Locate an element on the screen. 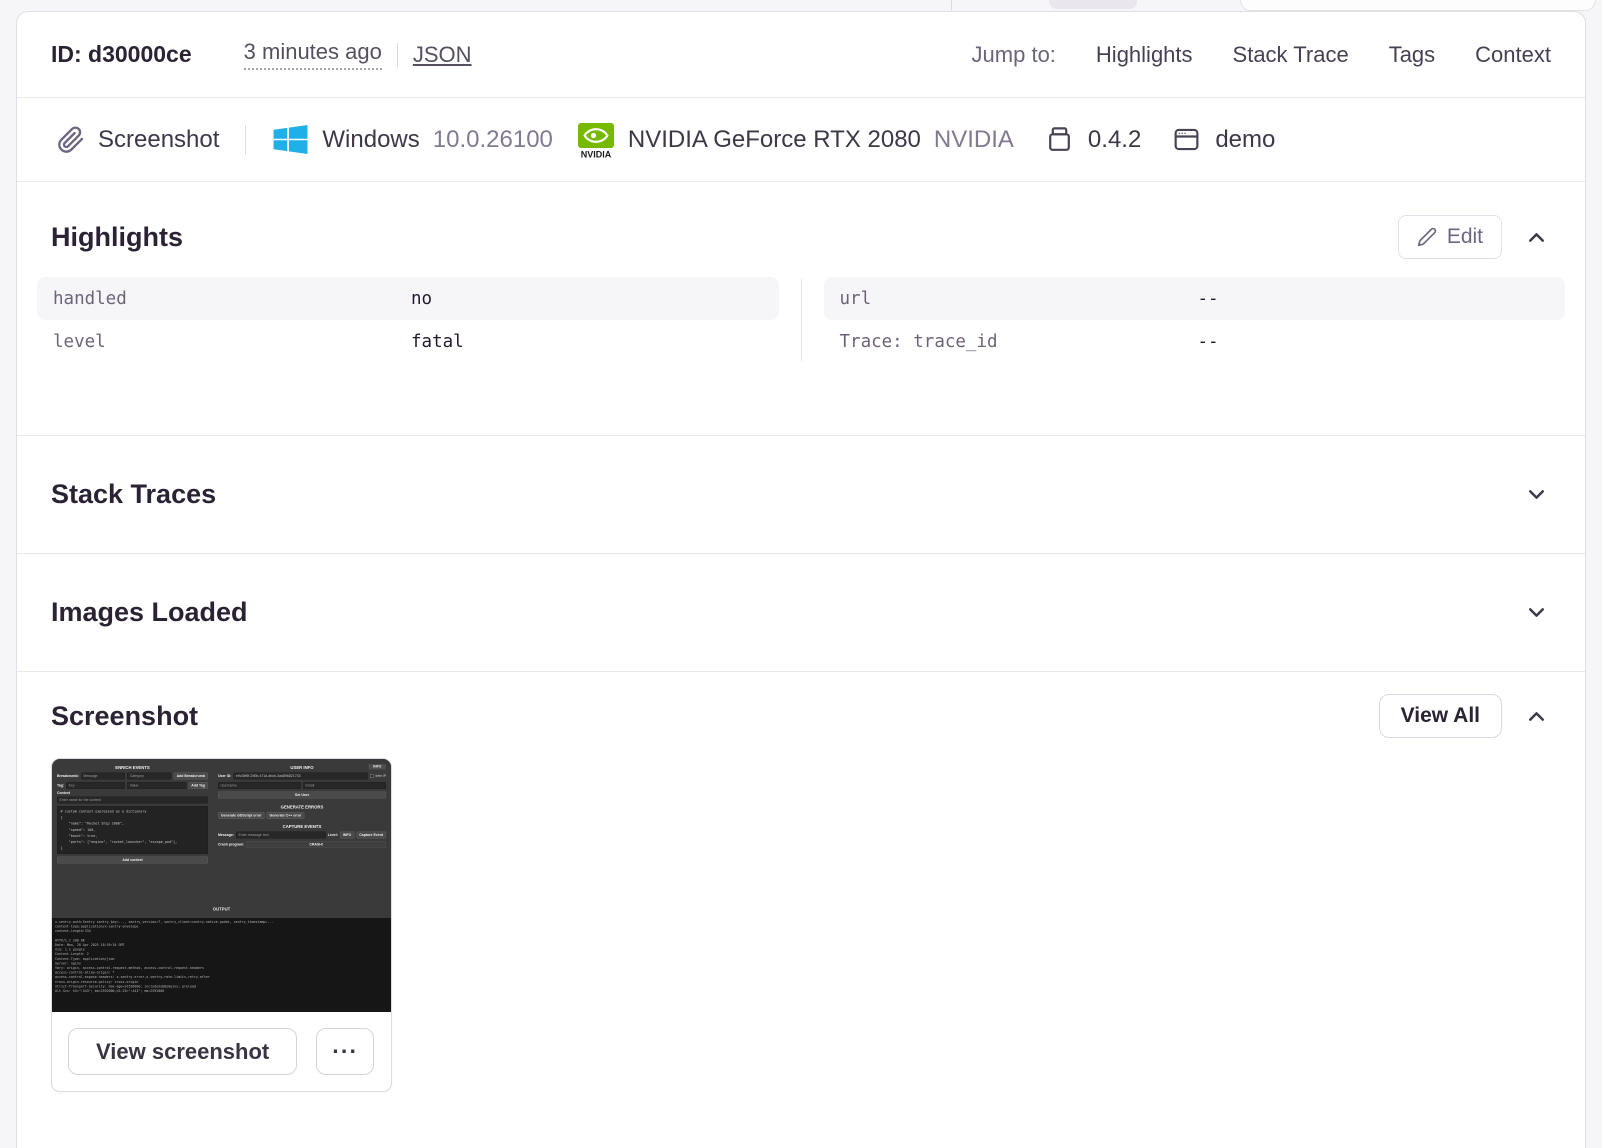  stack-traces-section: Stack Traces is located at coordinates (801, 494).